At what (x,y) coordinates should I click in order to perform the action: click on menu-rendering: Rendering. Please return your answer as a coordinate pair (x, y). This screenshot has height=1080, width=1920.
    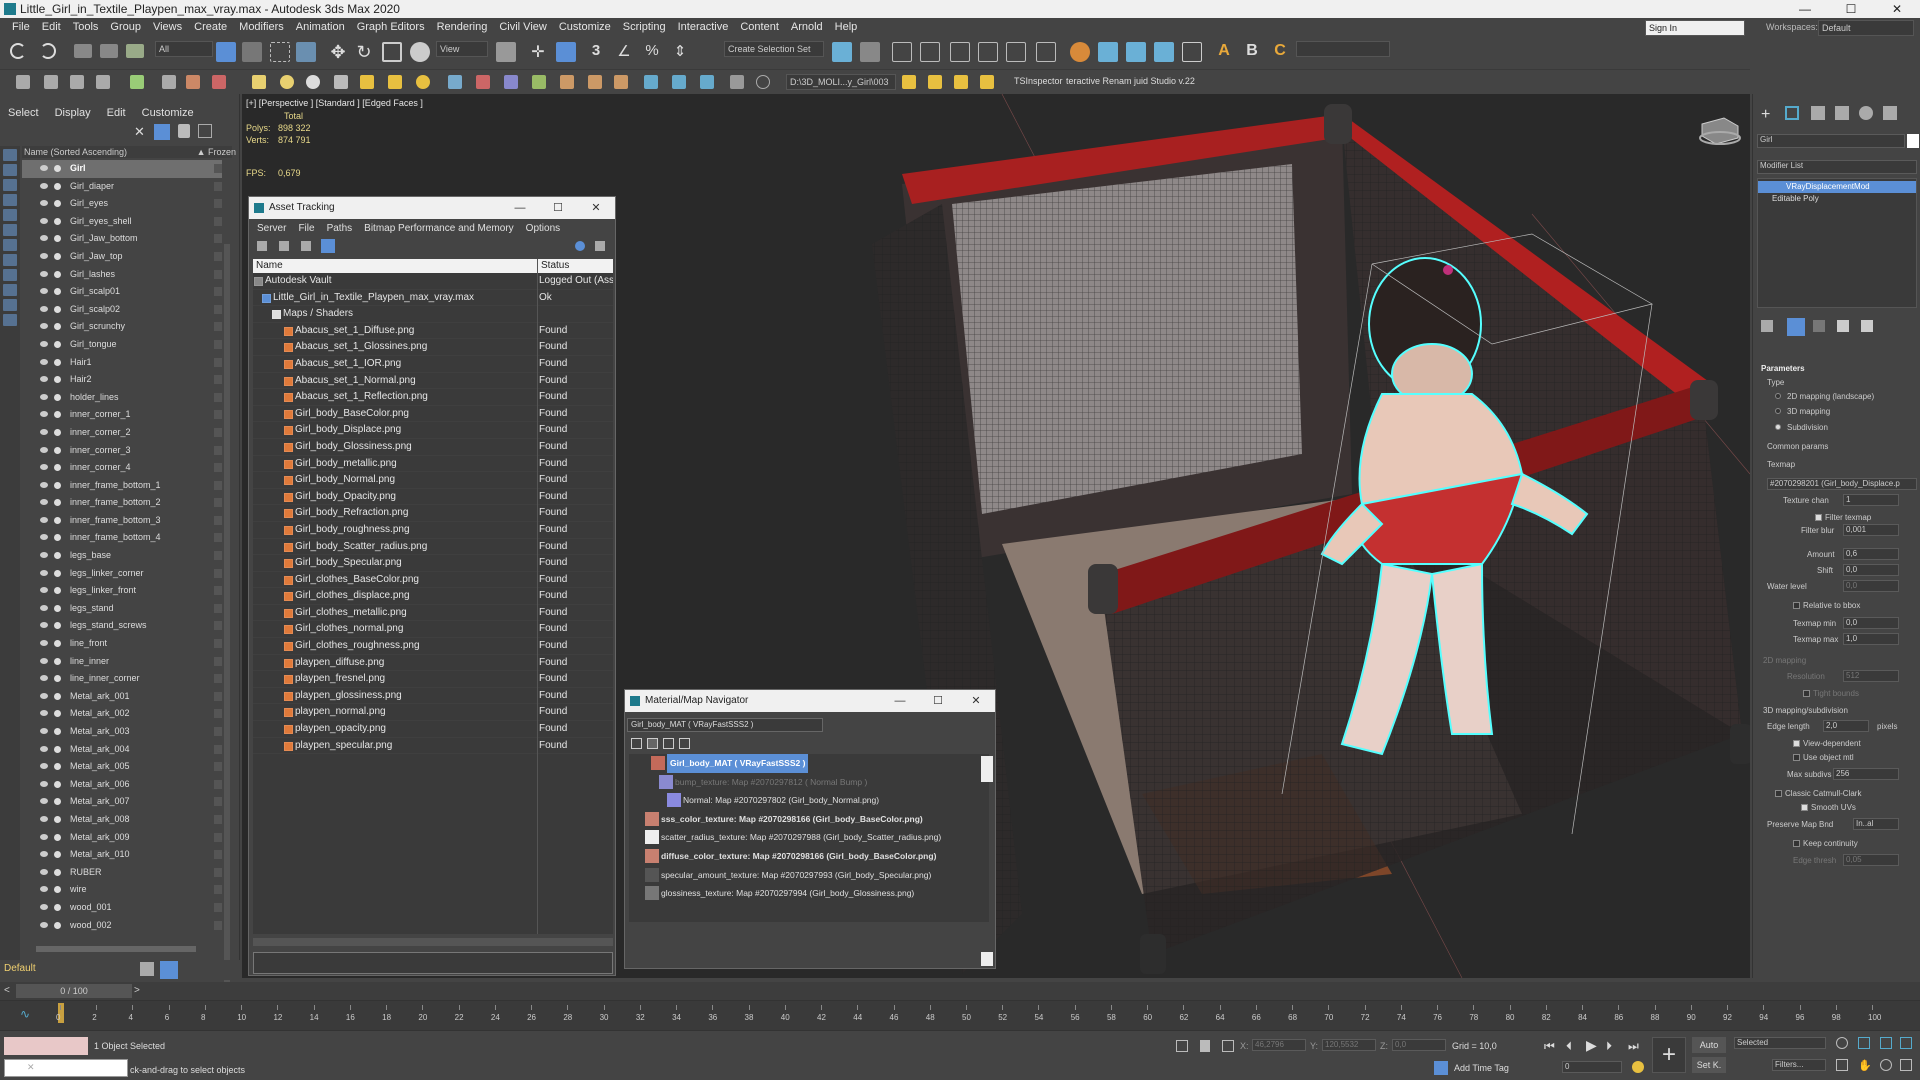
    Looking at the image, I should click on (462, 27).